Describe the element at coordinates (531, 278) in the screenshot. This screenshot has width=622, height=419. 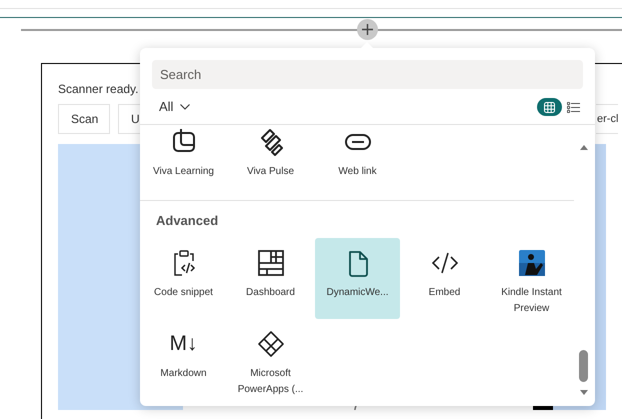
I see `web-part-tile: Kindle Instant Preview` at that location.